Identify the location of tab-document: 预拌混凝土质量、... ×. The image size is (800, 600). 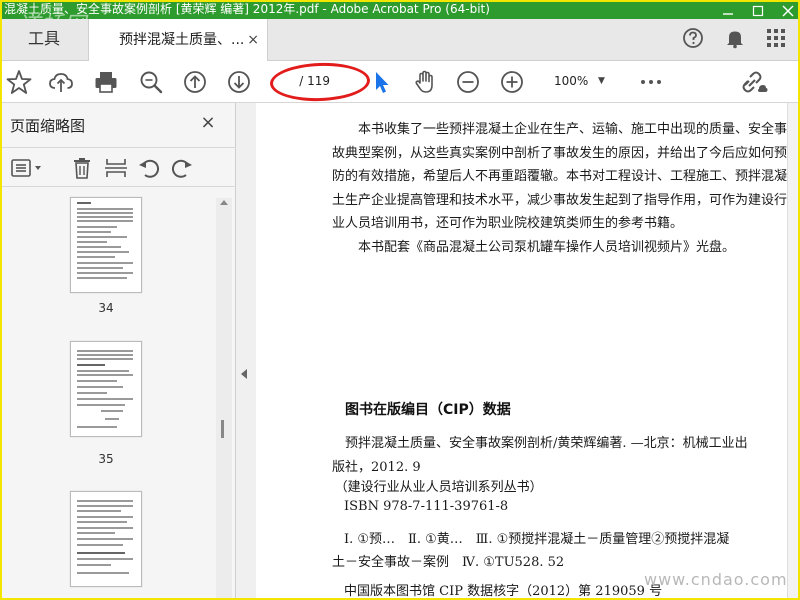
(178, 40).